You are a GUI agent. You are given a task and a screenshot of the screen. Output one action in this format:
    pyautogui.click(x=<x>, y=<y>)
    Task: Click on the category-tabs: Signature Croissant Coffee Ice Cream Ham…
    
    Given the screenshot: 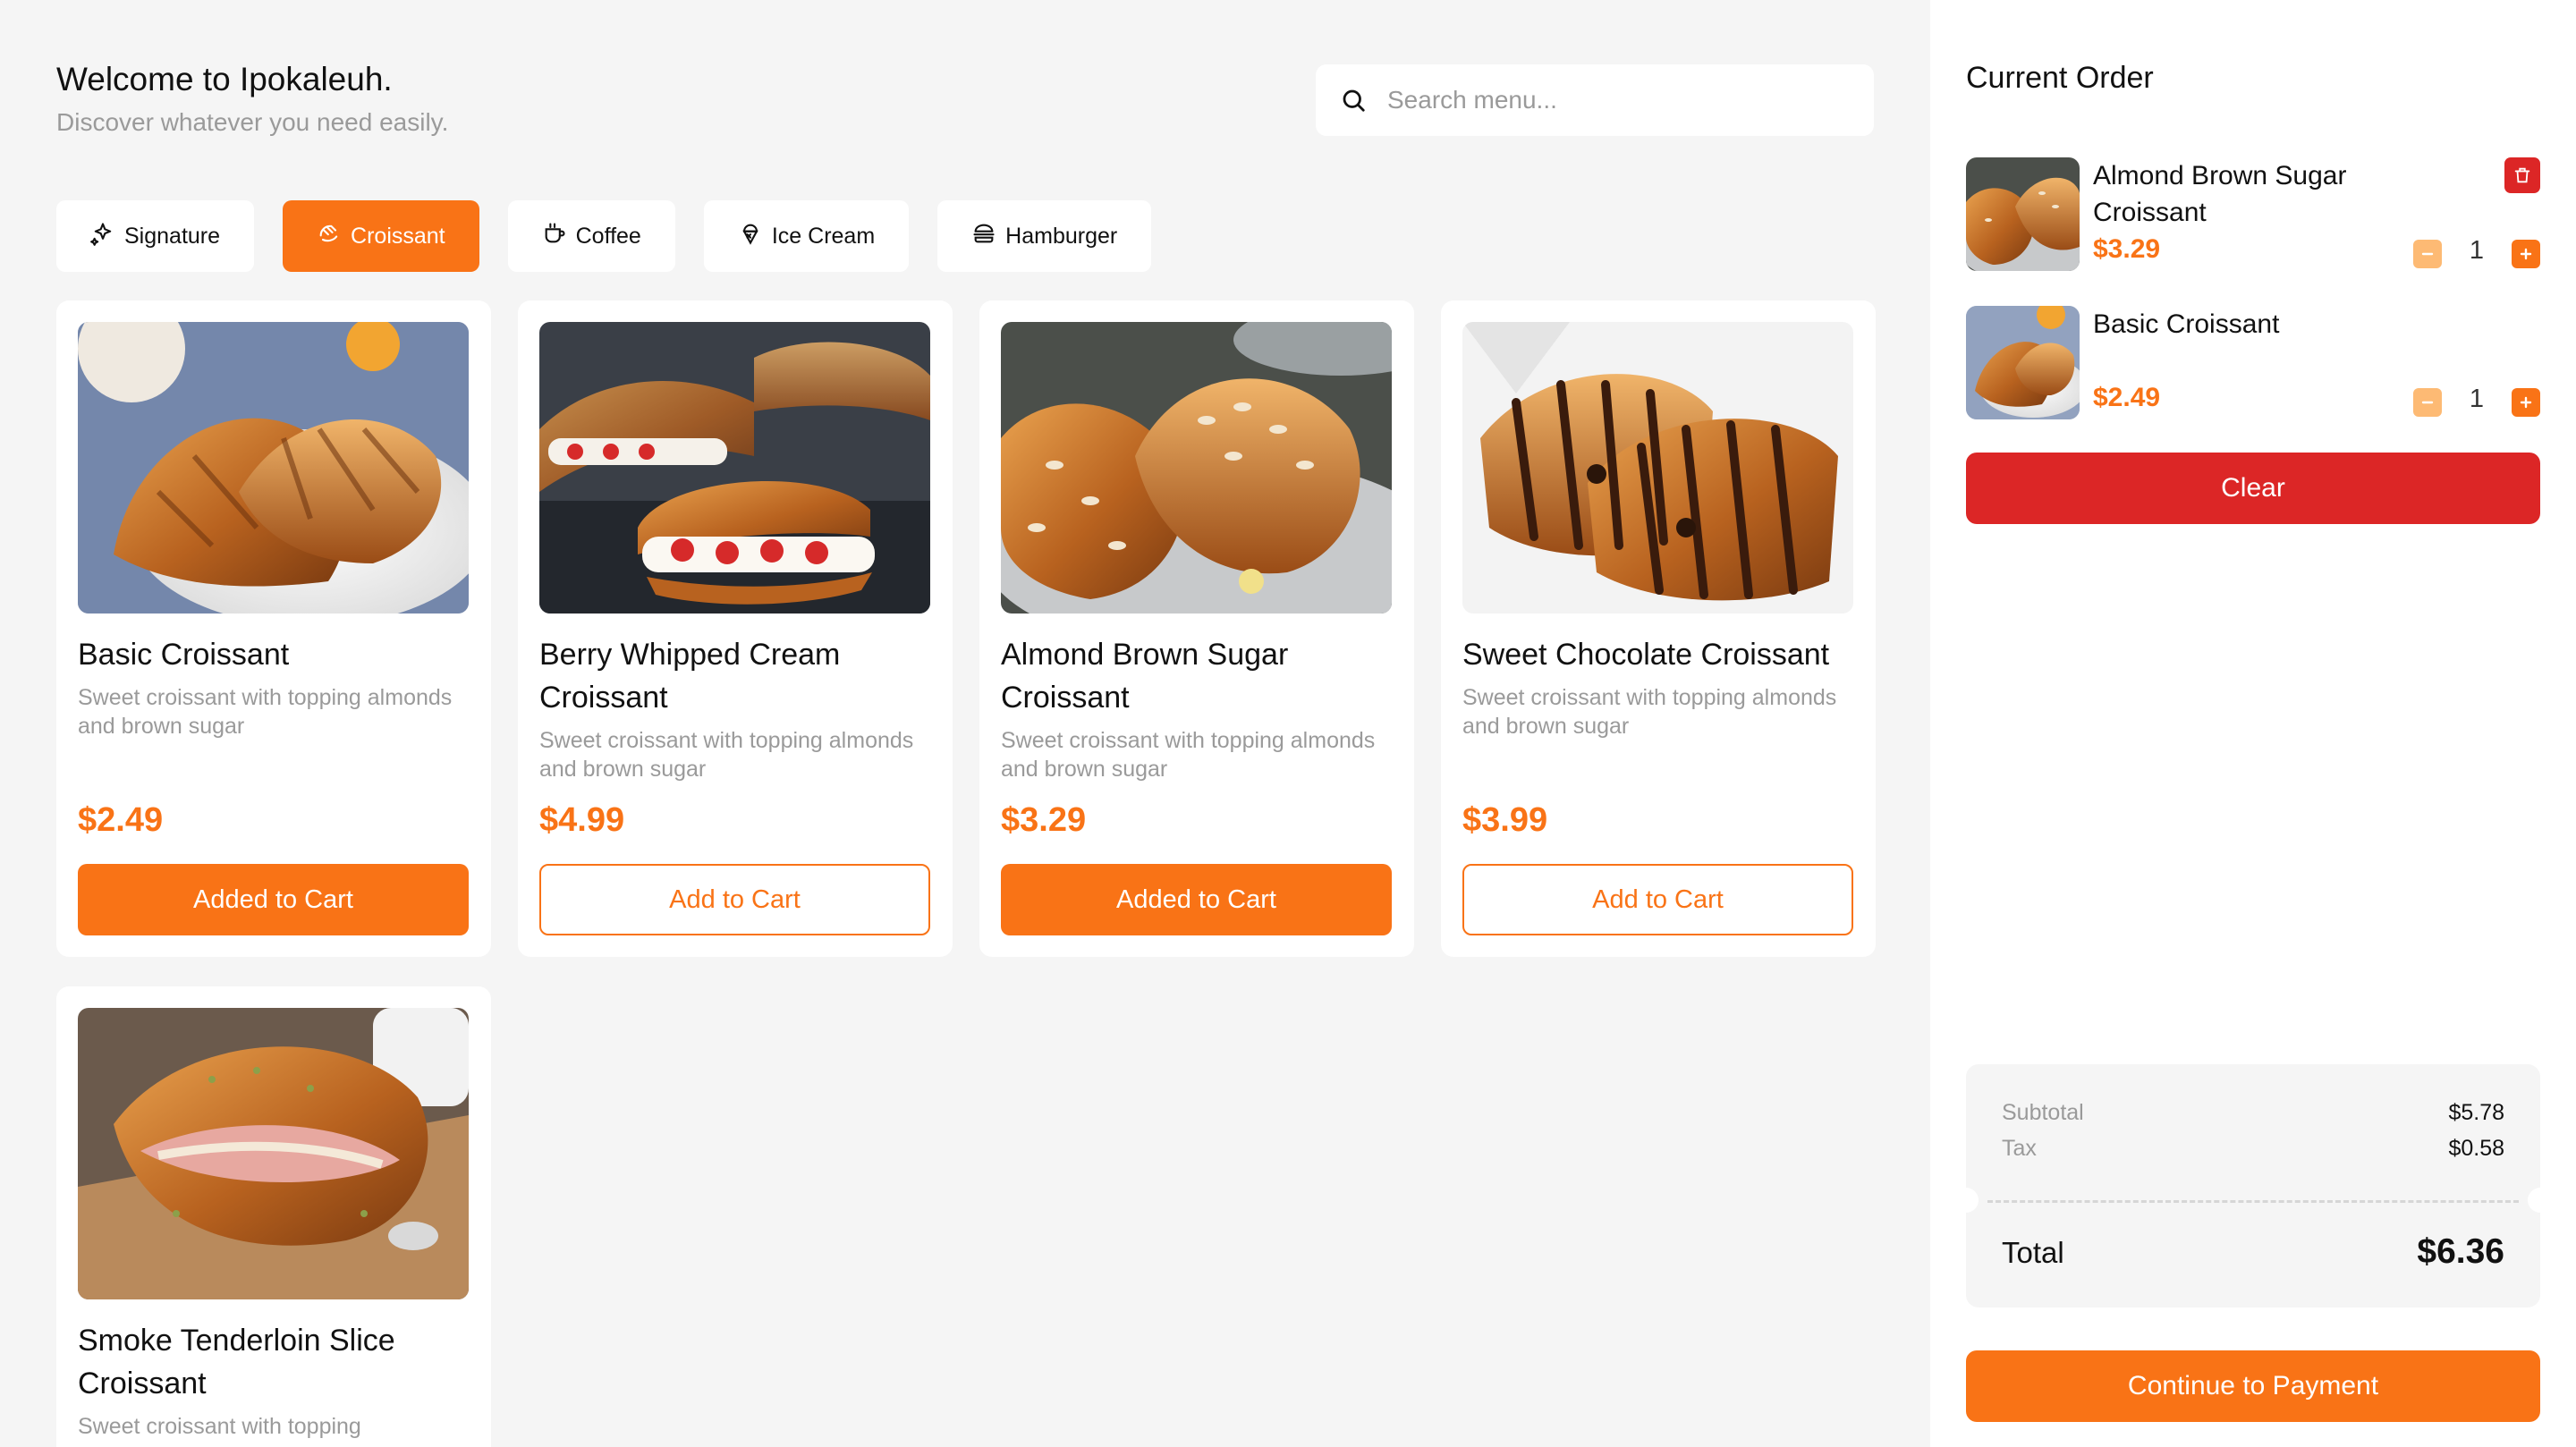 What is the action you would take?
    pyautogui.click(x=604, y=236)
    